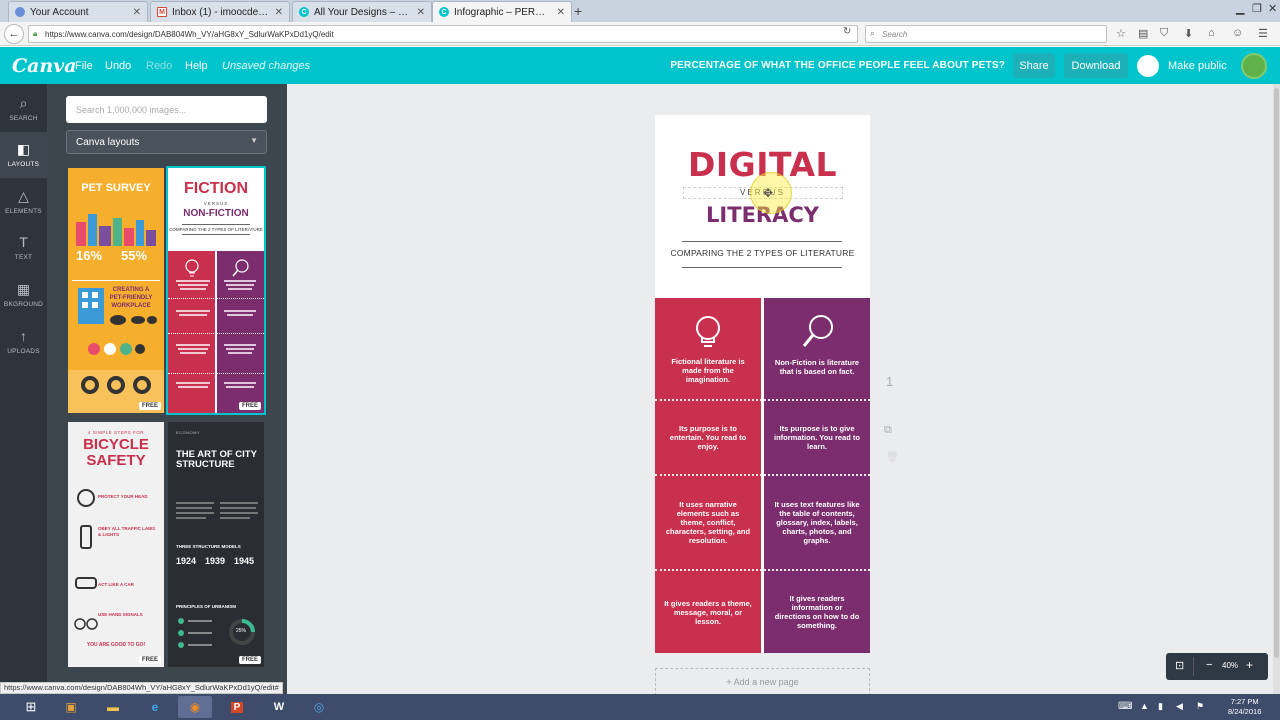 The width and height of the screenshot is (1280, 720). I want to click on home-icon: ⌂, so click(1211, 33).